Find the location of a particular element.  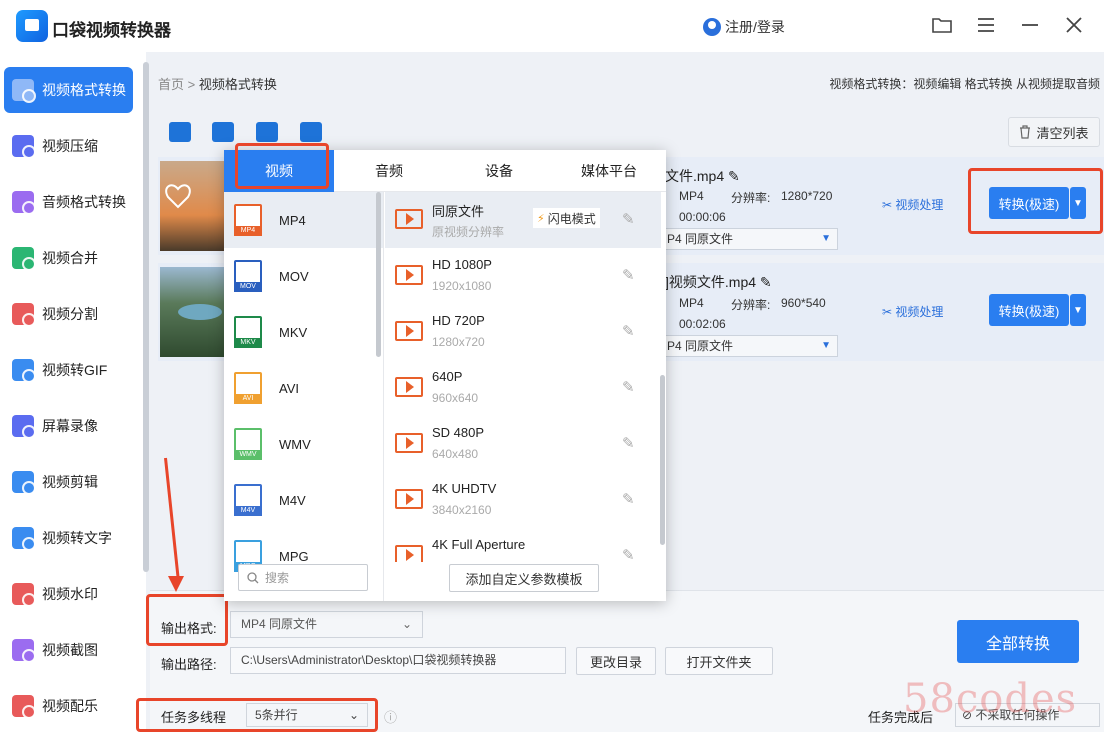

breadcrumb-home: 首页 is located at coordinates (171, 84).